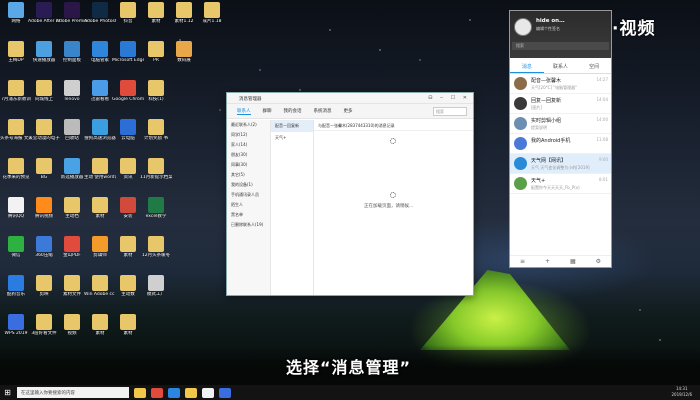 This screenshot has height=400, width=700. I want to click on group-item: 我的设备(1), so click(248, 185).